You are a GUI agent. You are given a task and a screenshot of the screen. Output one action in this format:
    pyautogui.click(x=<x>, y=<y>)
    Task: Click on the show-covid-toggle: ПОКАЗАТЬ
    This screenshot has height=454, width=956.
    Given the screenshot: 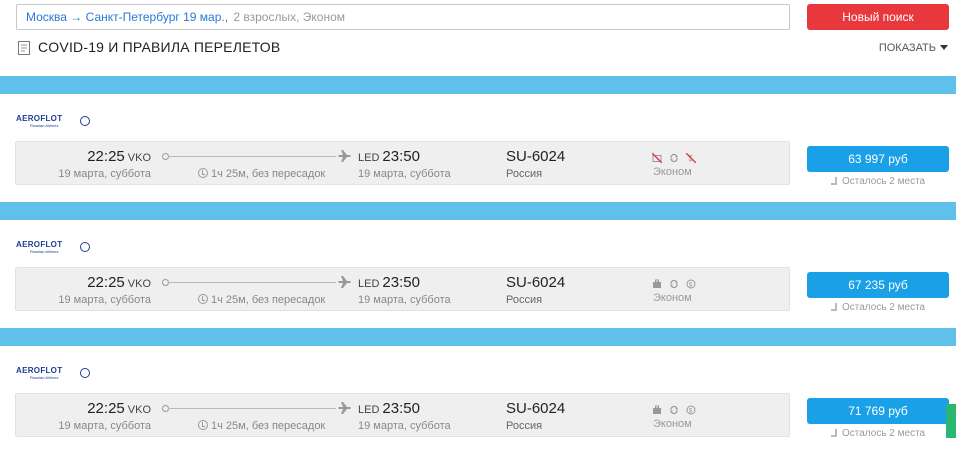 What is the action you would take?
    pyautogui.click(x=913, y=48)
    